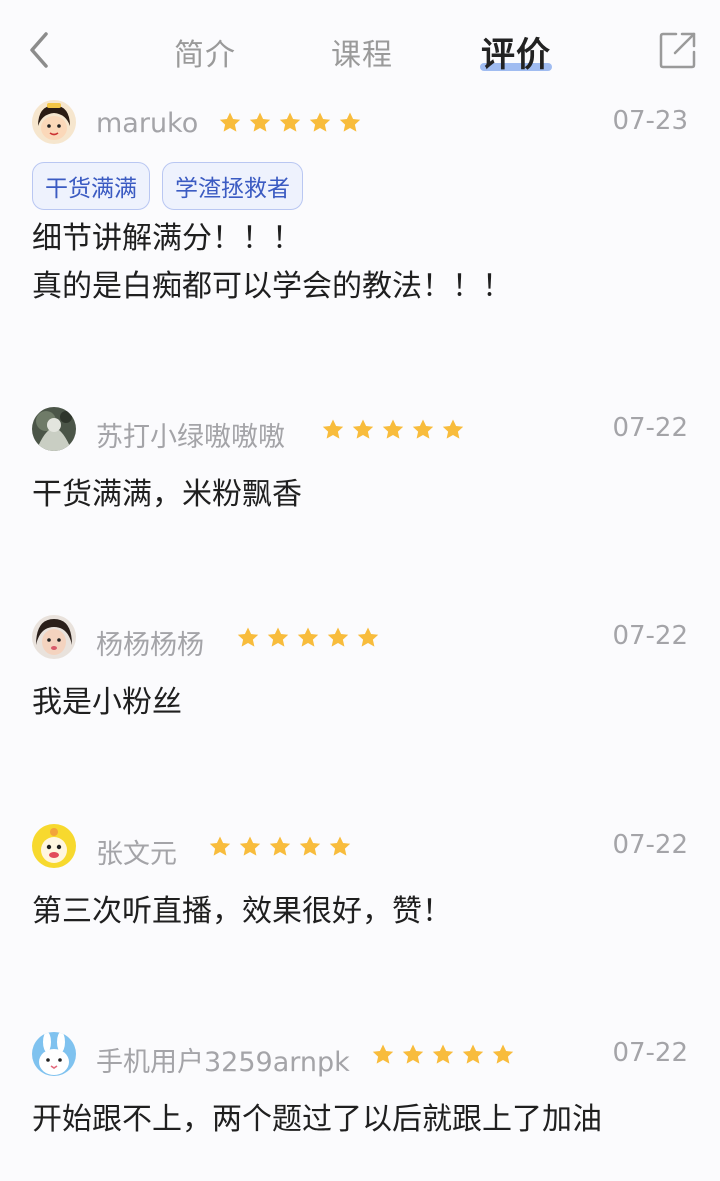  I want to click on review-item: 手机用户3259arnpk 07-22 开始跟不上，两个题过了以后就跟上了加油, so click(360, 1105).